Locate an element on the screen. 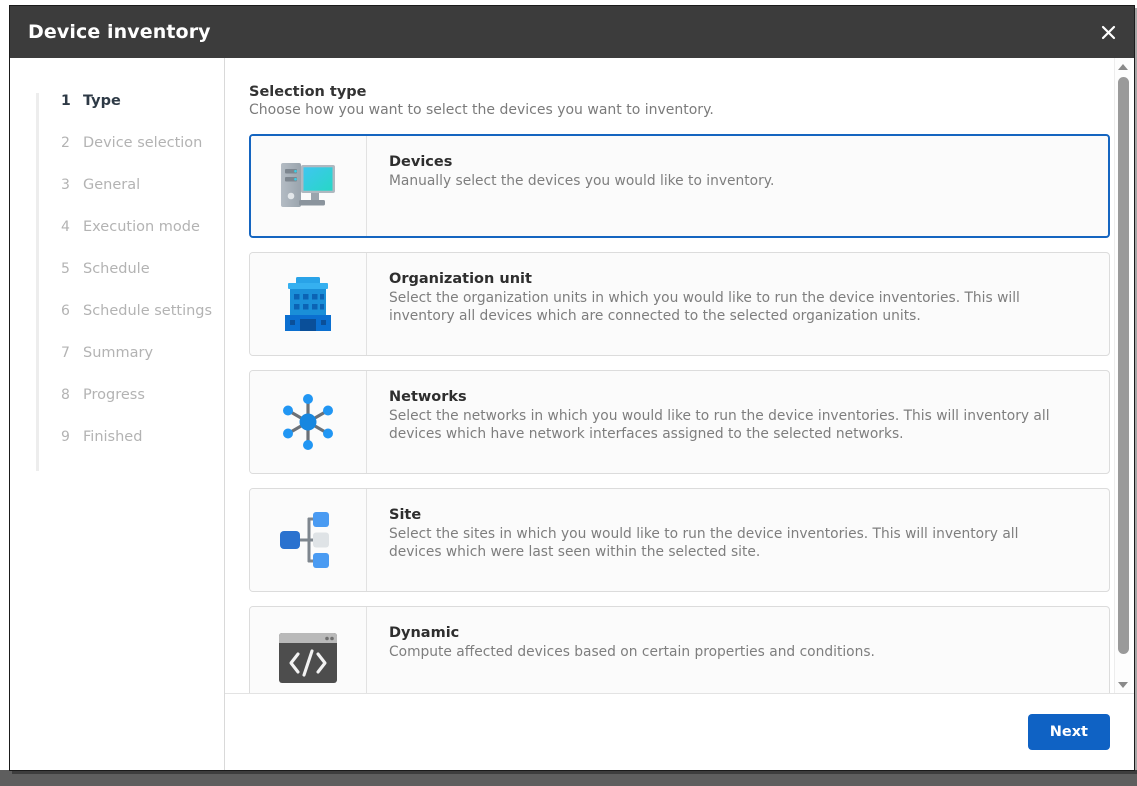 This screenshot has height=786, width=1137. code-window-icon is located at coordinates (308, 650).